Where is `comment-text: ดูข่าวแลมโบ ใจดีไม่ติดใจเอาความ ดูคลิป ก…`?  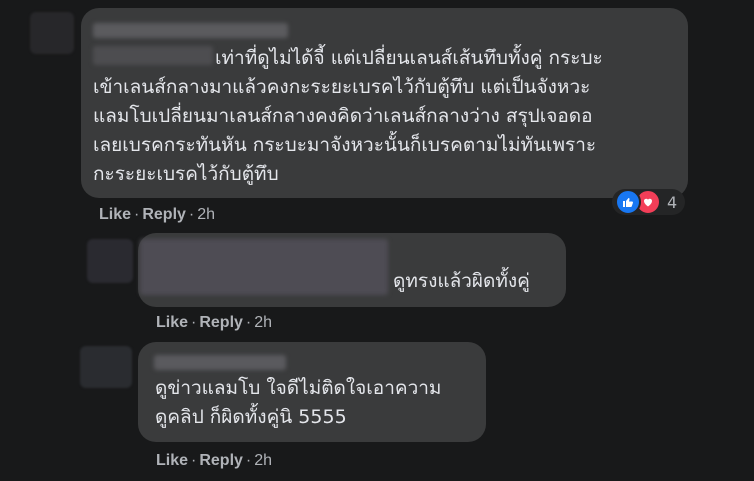 comment-text: ดูข่าวแลมโบ ใจดีไม่ติดใจเอาความ ดูคลิป ก… is located at coordinates (298, 402).